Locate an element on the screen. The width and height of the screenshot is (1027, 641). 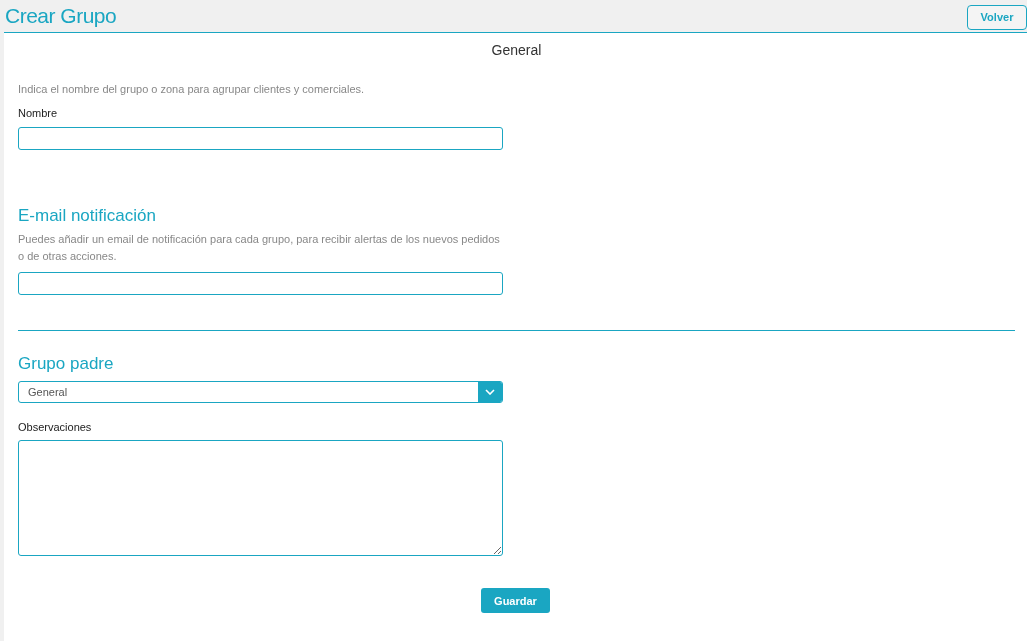
section-heading: General is located at coordinates (516, 50).